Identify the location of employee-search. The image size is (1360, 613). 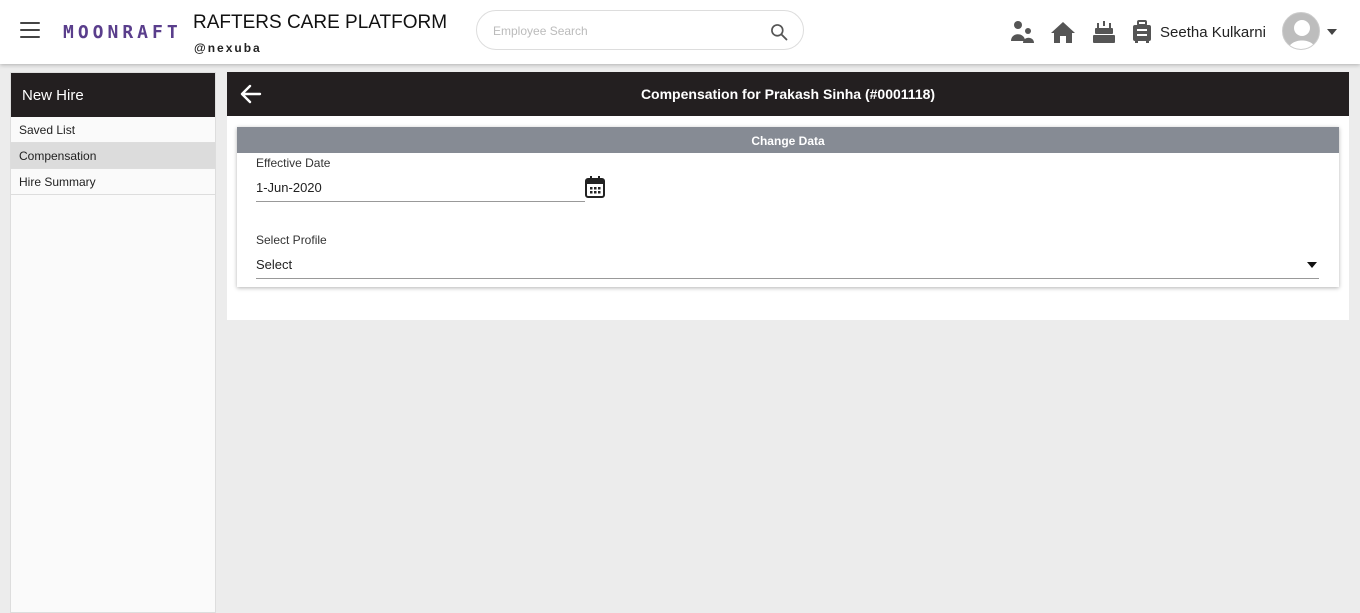
(640, 30).